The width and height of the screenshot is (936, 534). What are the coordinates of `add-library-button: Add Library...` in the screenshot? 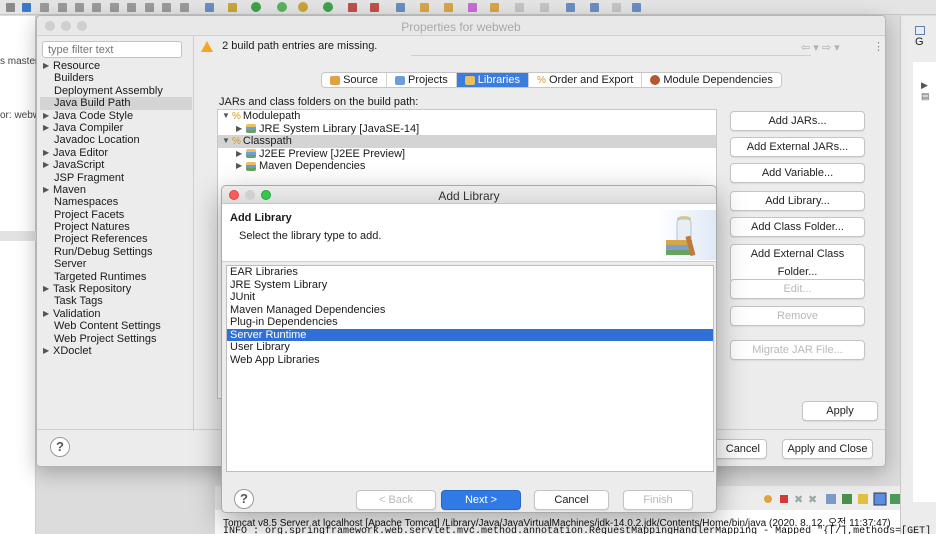 It's located at (797, 201).